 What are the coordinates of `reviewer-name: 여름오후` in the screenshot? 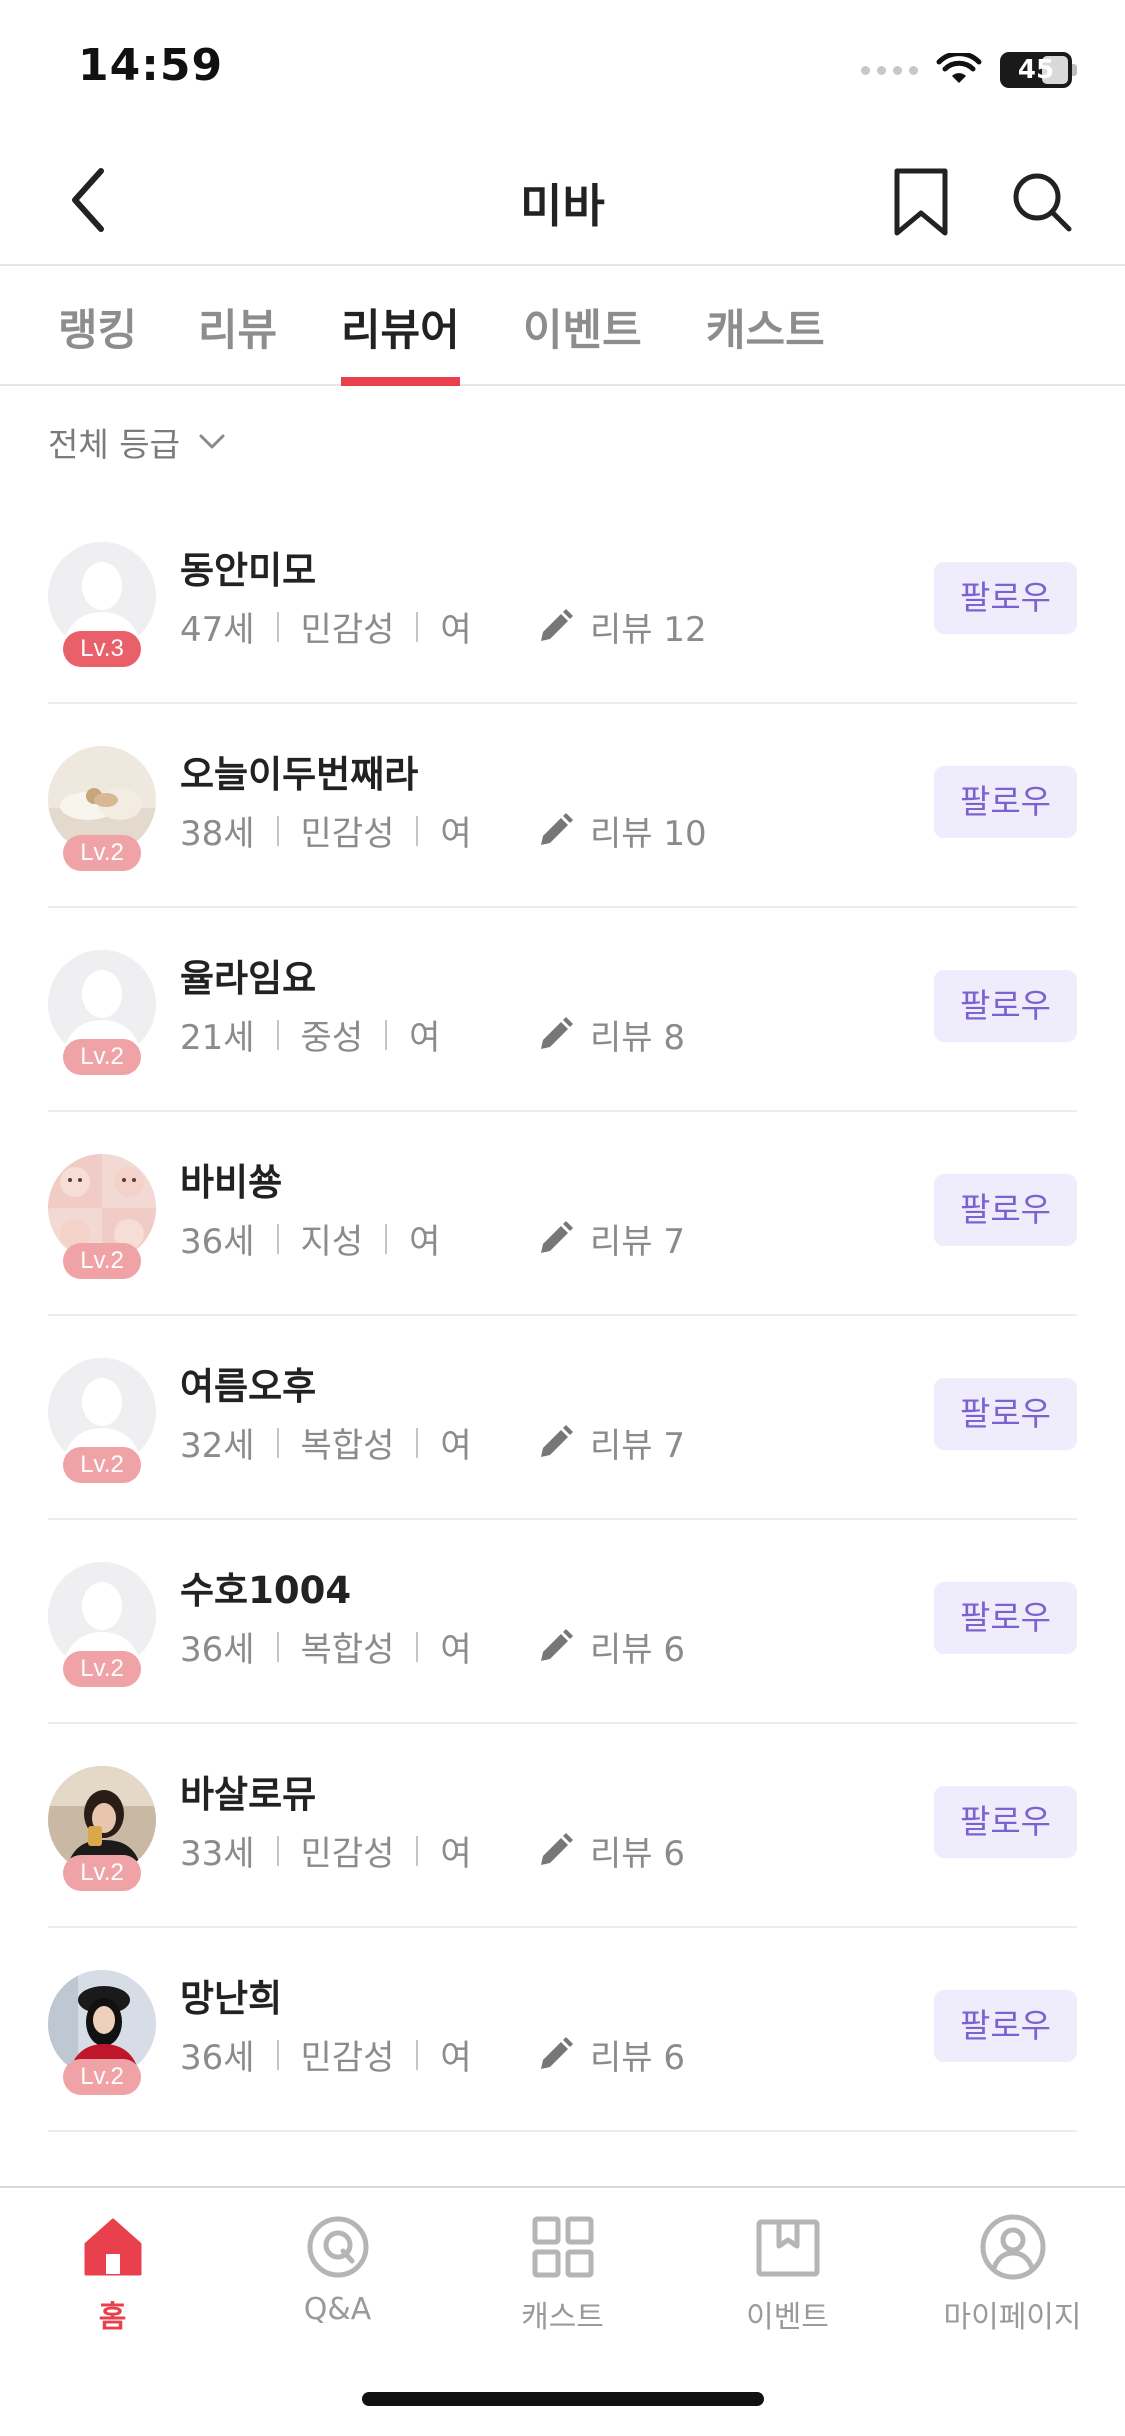 It's located at (248, 1383).